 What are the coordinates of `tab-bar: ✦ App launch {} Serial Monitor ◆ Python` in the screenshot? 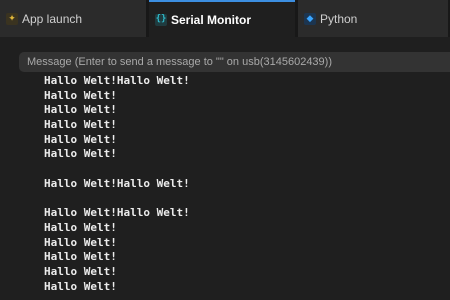 It's located at (225, 18).